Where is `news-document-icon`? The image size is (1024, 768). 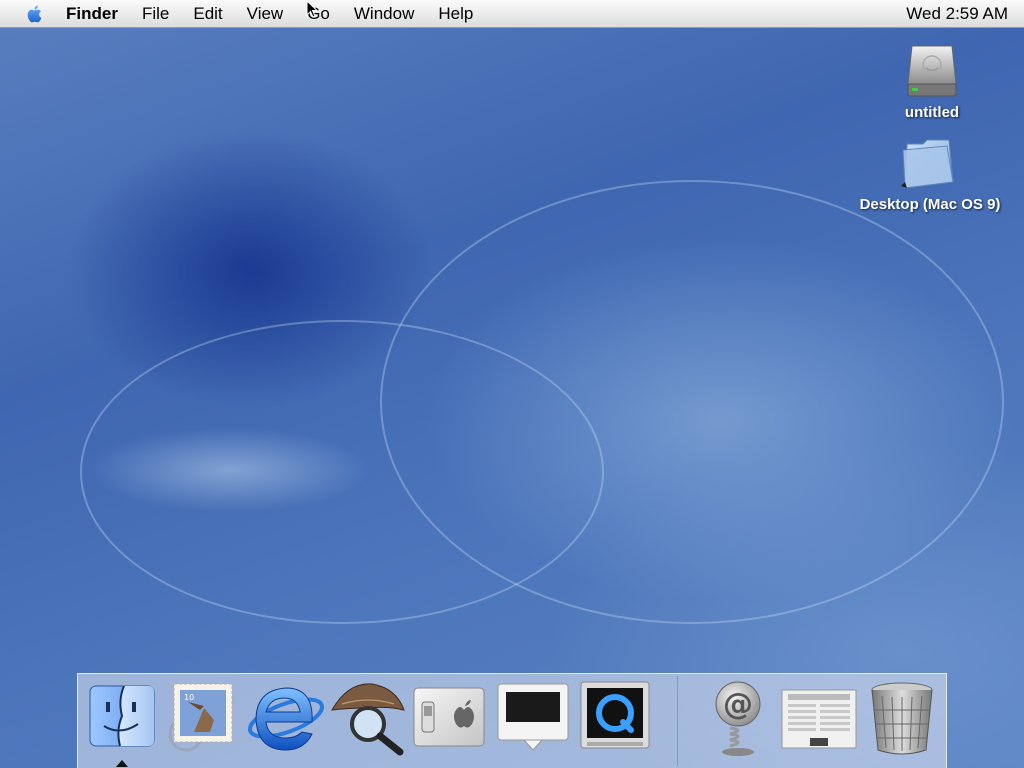
news-document-icon is located at coordinates (819, 719).